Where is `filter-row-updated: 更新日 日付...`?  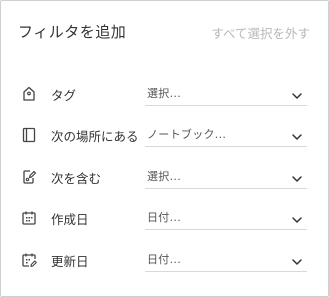 filter-row-updated: 更新日 日付... is located at coordinates (164, 260).